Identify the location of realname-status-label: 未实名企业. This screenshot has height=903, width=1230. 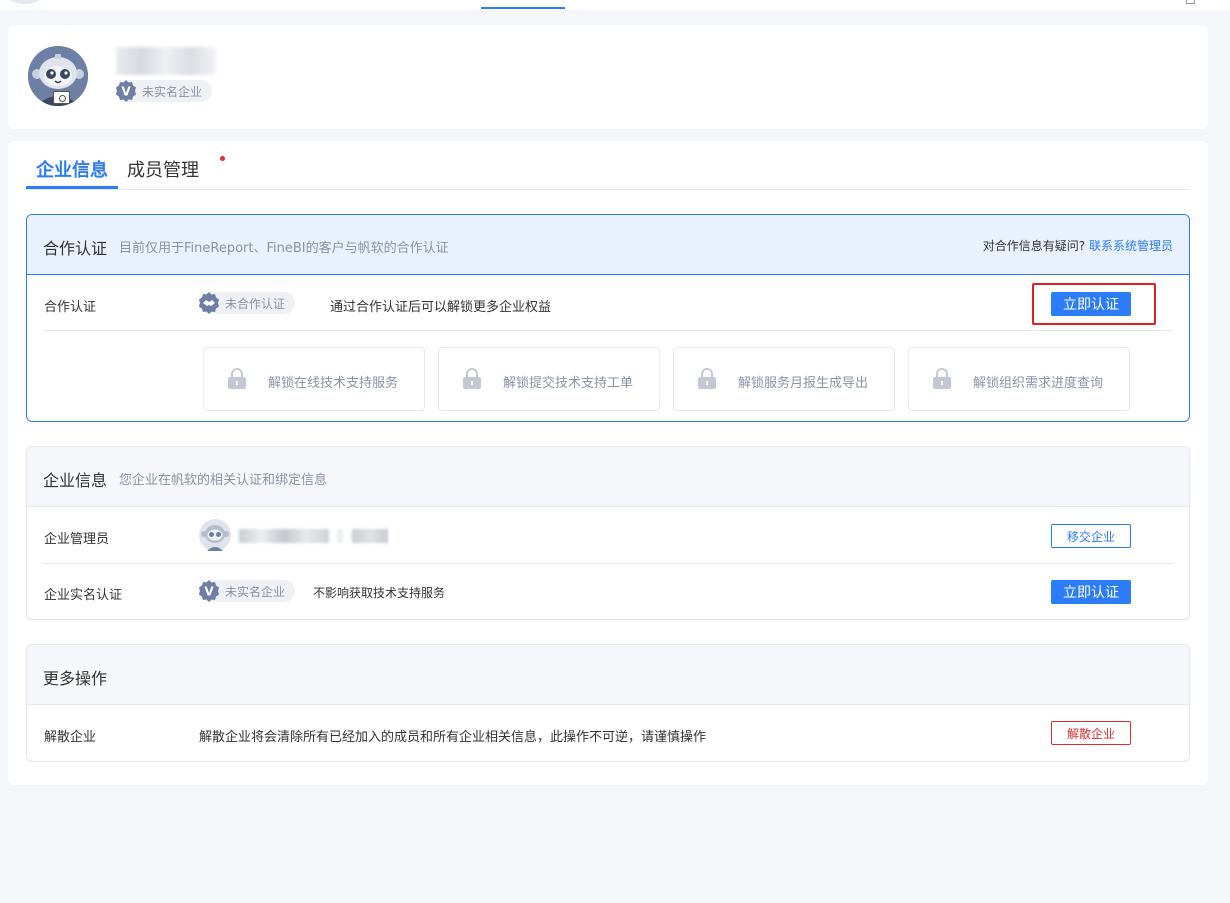
(255, 591).